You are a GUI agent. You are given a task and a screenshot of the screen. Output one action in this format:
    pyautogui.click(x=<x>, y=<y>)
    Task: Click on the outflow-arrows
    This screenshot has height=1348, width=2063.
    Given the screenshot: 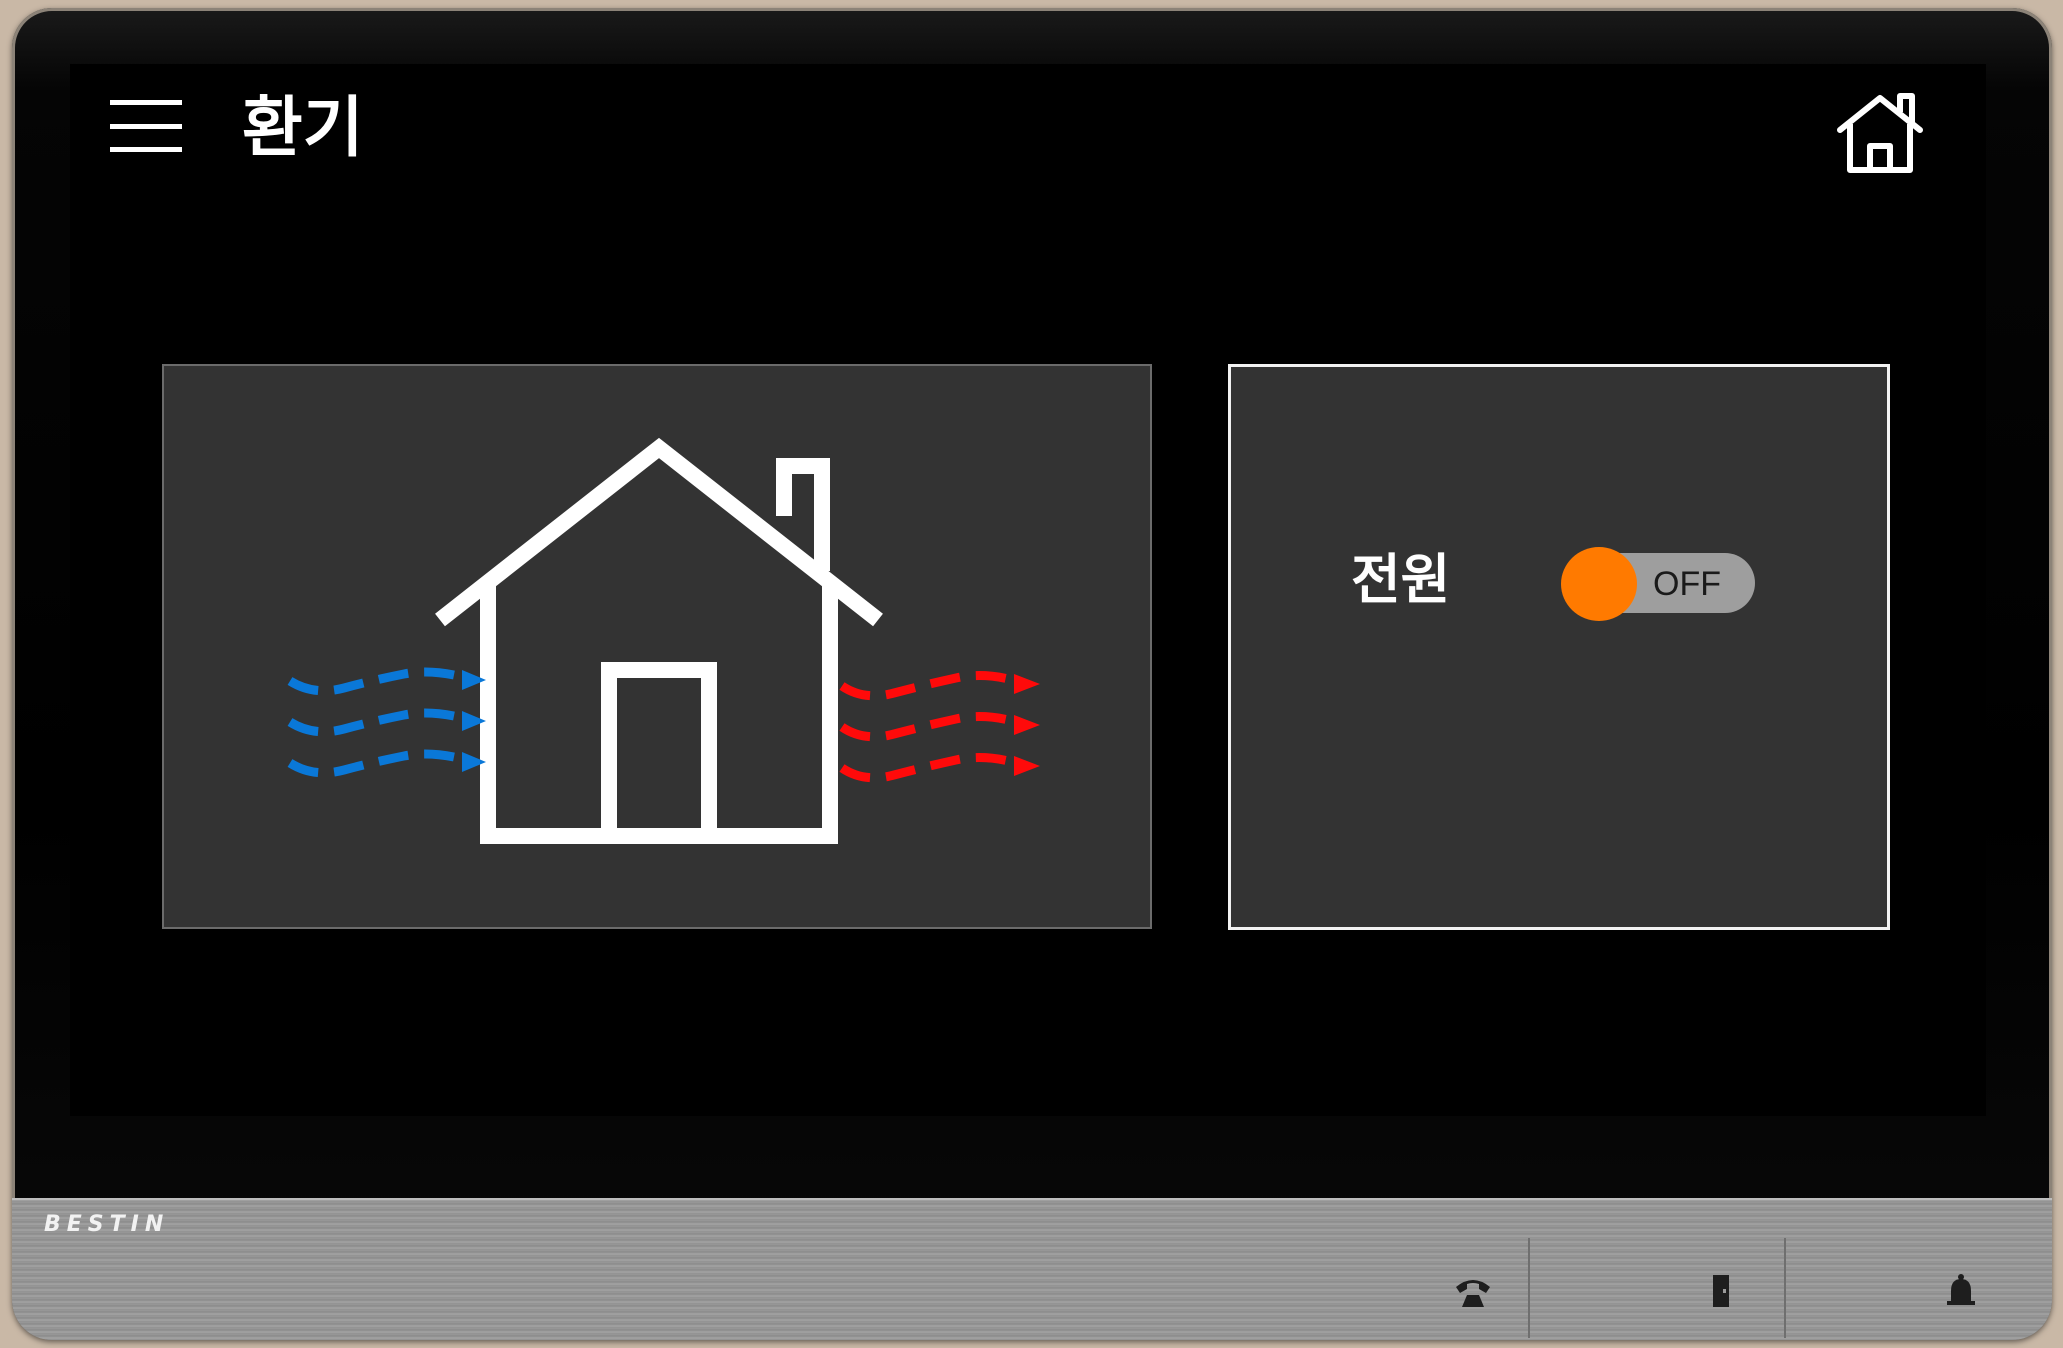 What is the action you would take?
    pyautogui.click(x=939, y=727)
    